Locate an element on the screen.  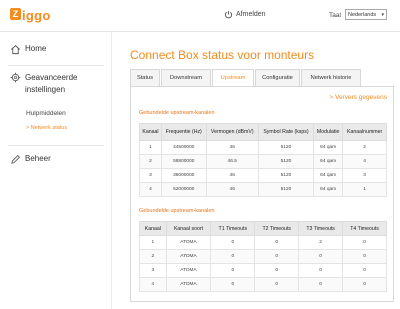
power-icon is located at coordinates (228, 14).